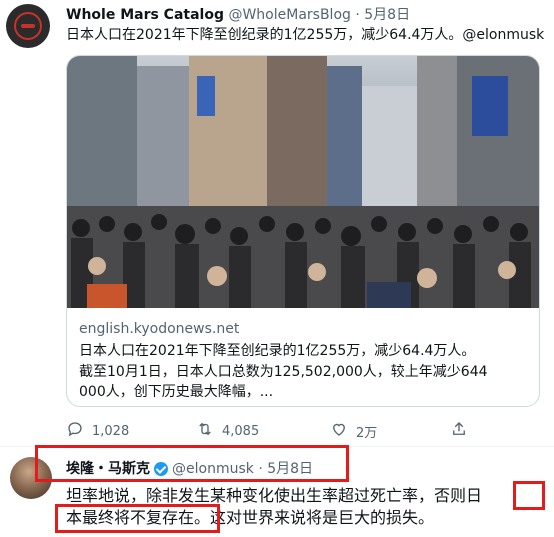 Image resolution: width=554 pixels, height=537 pixels. I want to click on text-segment: 坦率地说，除非发生某种变化使出生率超过死亡率，否则, so click(266, 495).